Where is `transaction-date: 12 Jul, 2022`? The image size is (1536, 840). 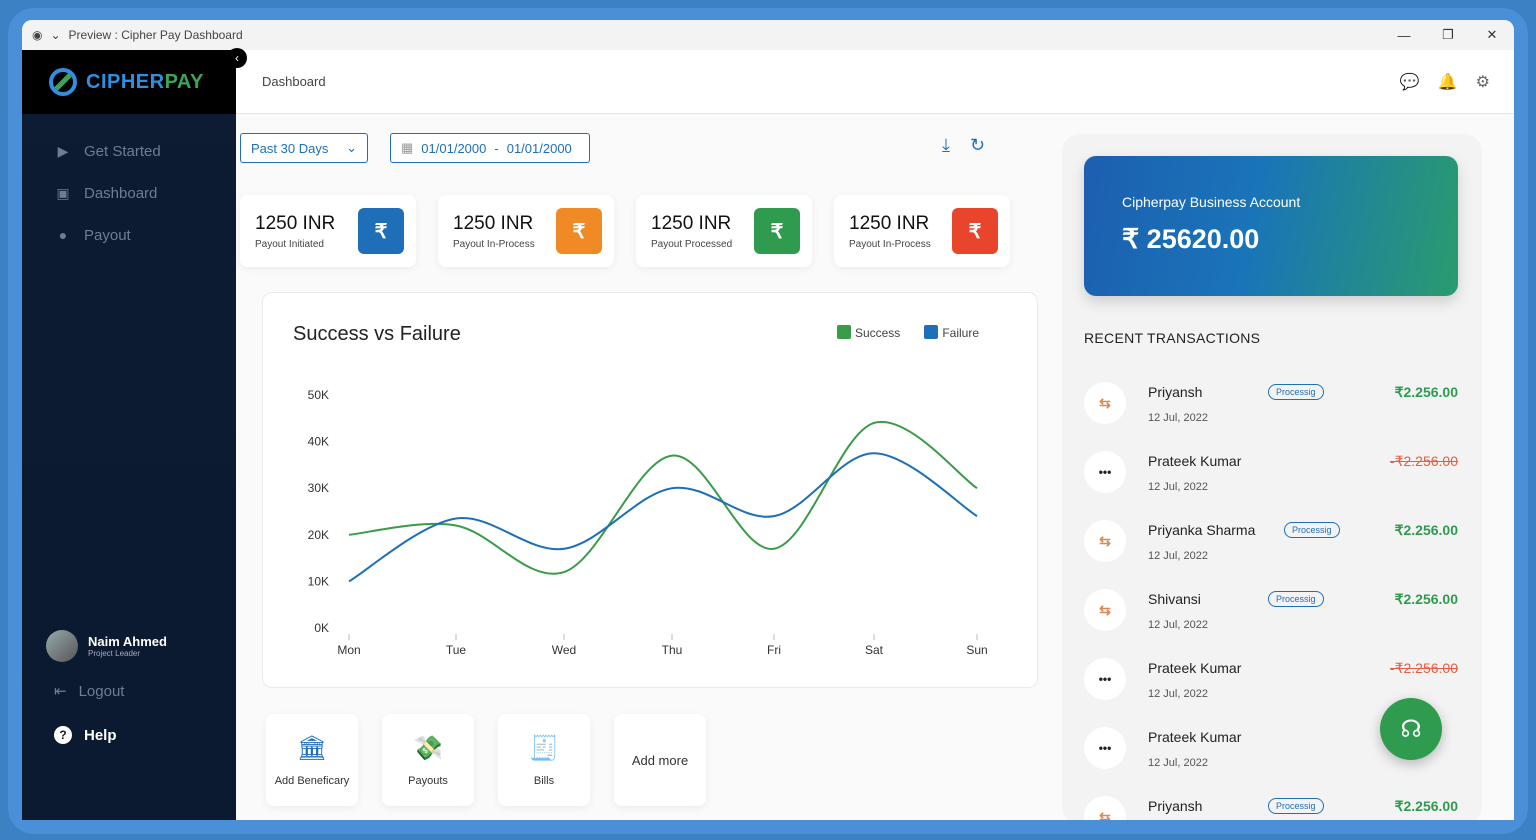
transaction-date: 12 Jul, 2022 is located at coordinates (1178, 556).